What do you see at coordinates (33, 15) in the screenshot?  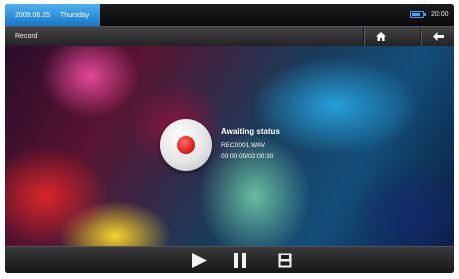 I see `date-text: 2009.06.25` at bounding box center [33, 15].